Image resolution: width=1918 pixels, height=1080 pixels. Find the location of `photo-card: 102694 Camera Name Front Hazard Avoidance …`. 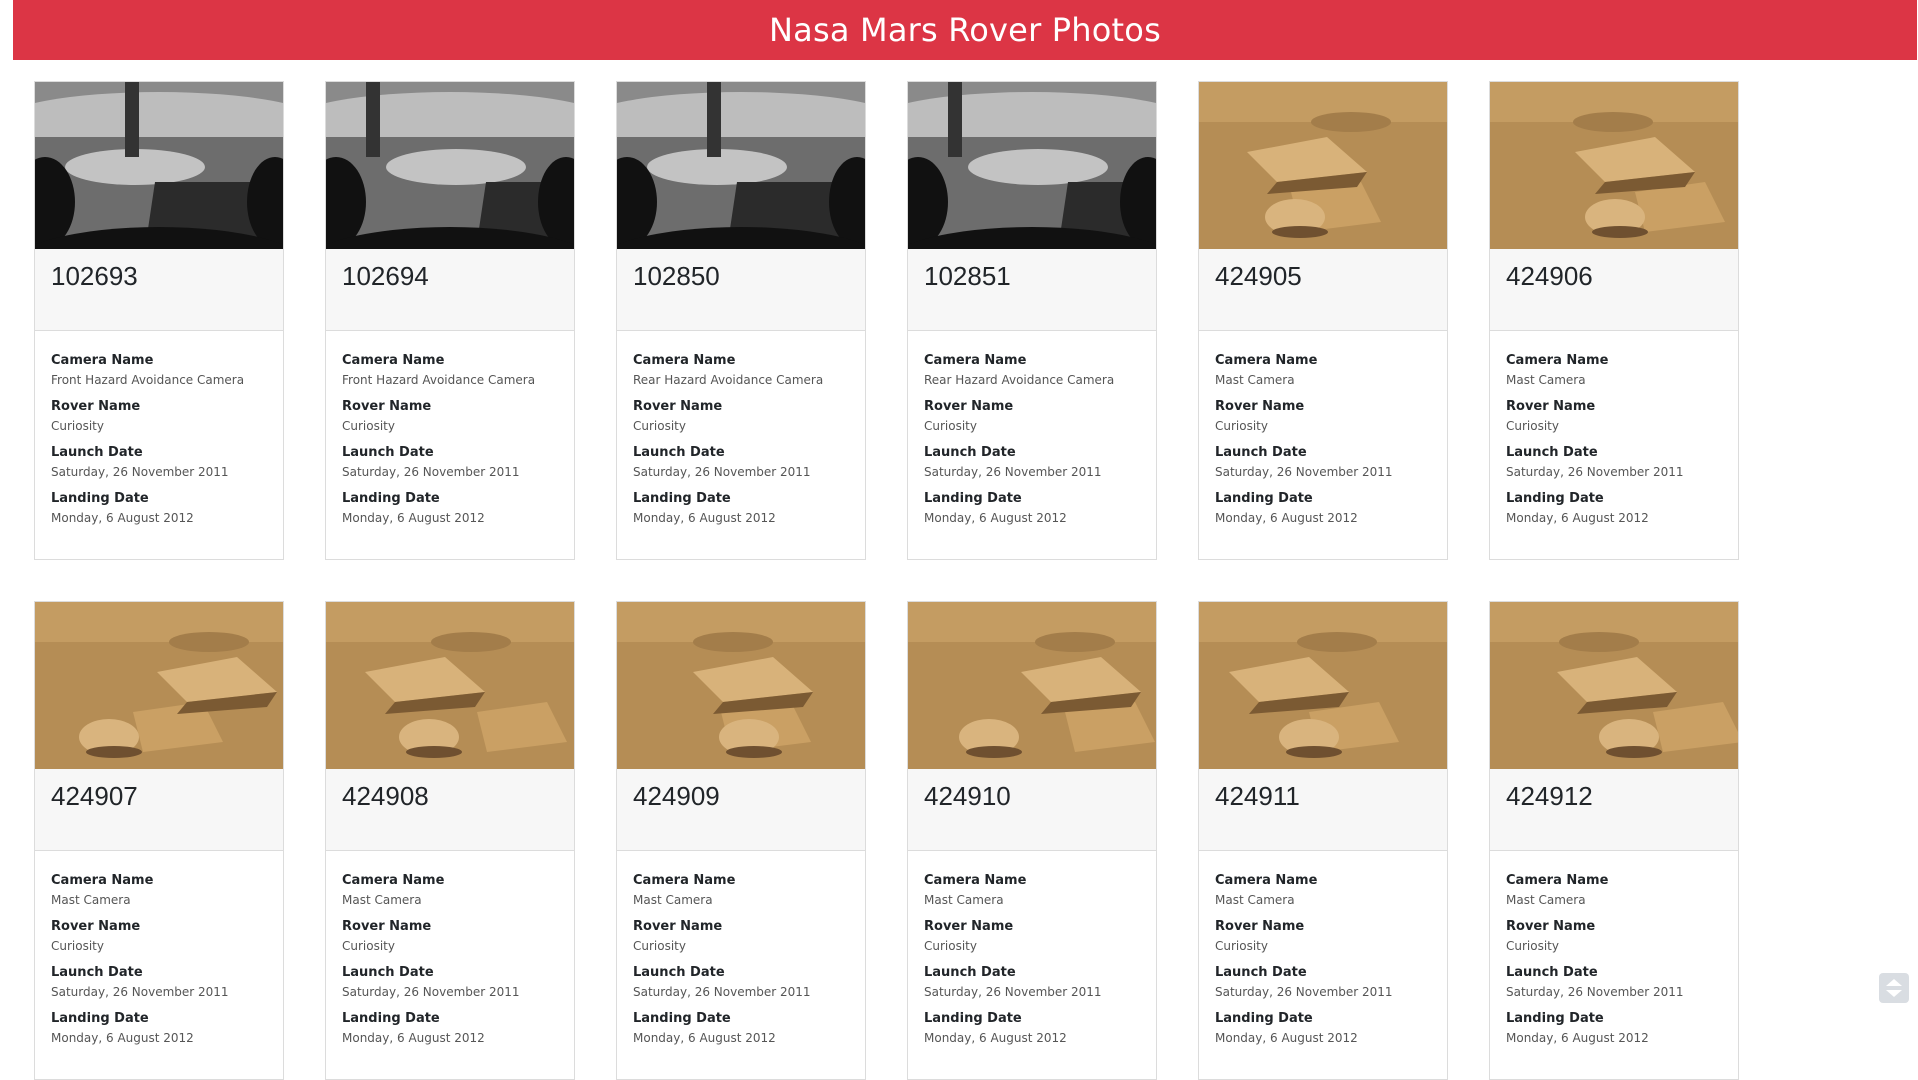

photo-card: 102694 Camera Name Front Hazard Avoidance … is located at coordinates (450, 320).